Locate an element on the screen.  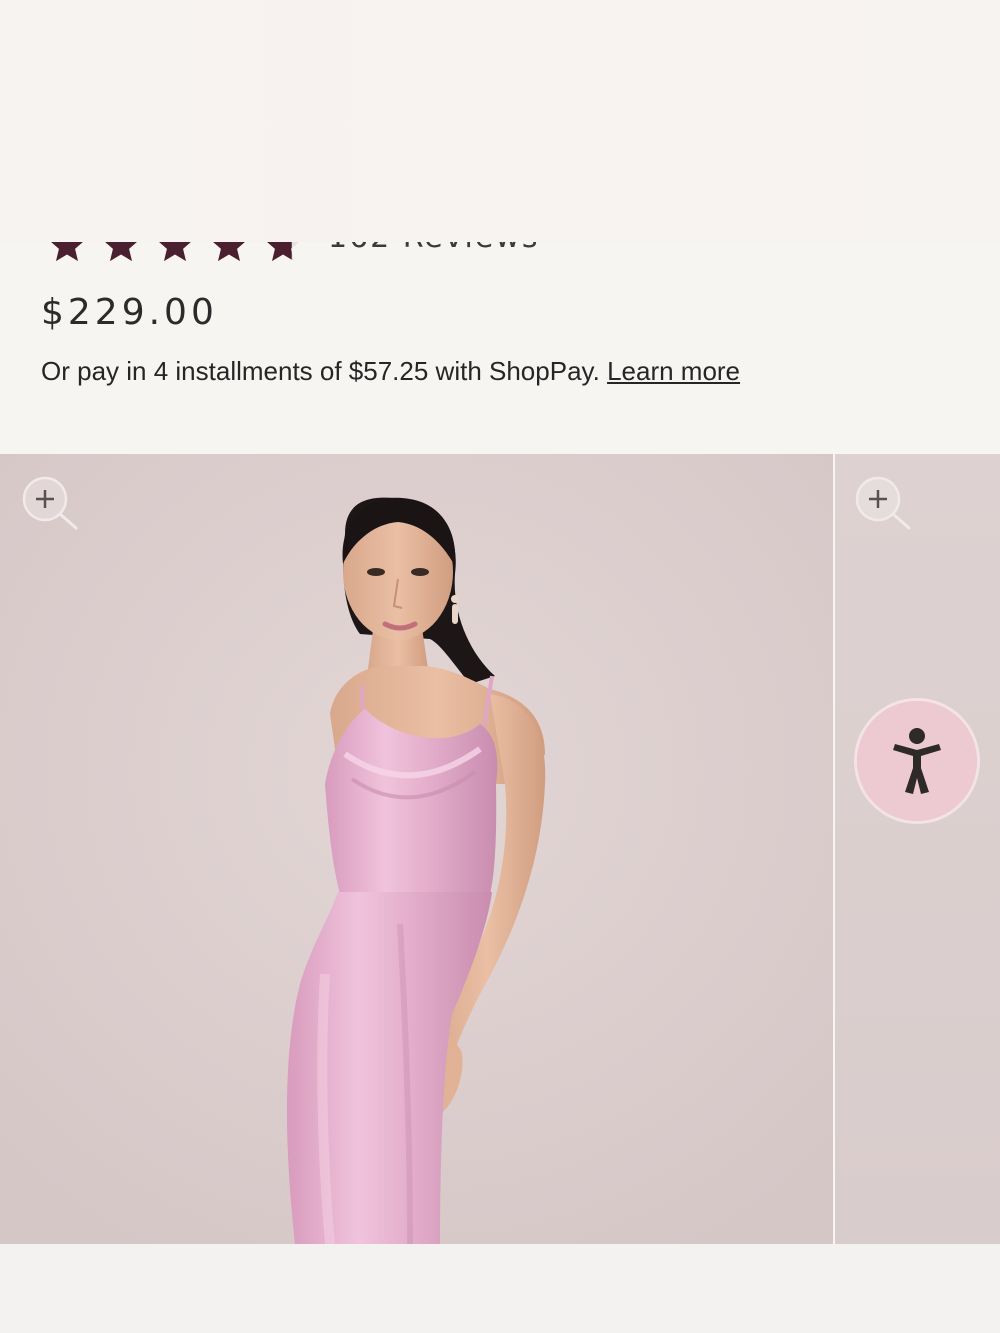
rating-row: 162 Reviews is located at coordinates (500, 257).